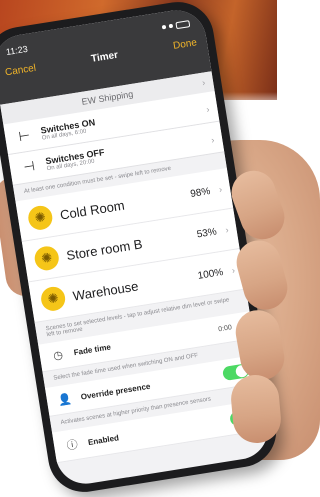 This screenshot has height=497, width=320. What do you see at coordinates (92, 210) in the screenshot?
I see `room-name: Cold Room` at bounding box center [92, 210].